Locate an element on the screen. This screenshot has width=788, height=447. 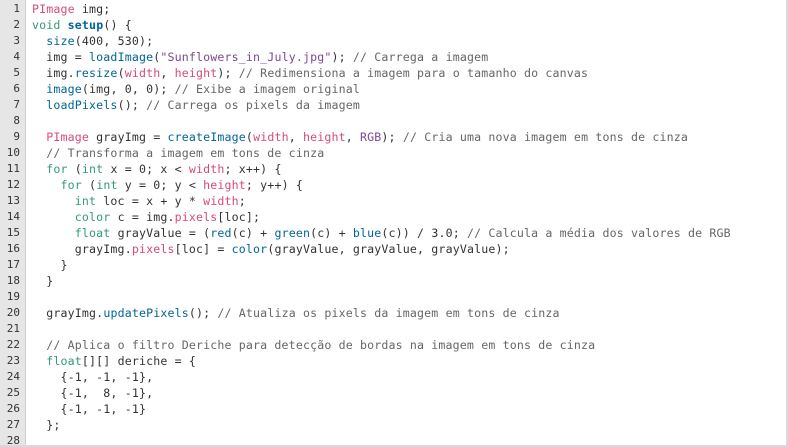
code-token: (img, 0, 0); is located at coordinates (128, 89).